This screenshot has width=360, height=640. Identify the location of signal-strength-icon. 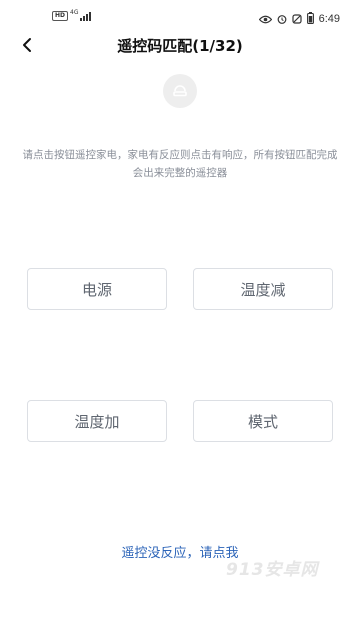
(86, 16).